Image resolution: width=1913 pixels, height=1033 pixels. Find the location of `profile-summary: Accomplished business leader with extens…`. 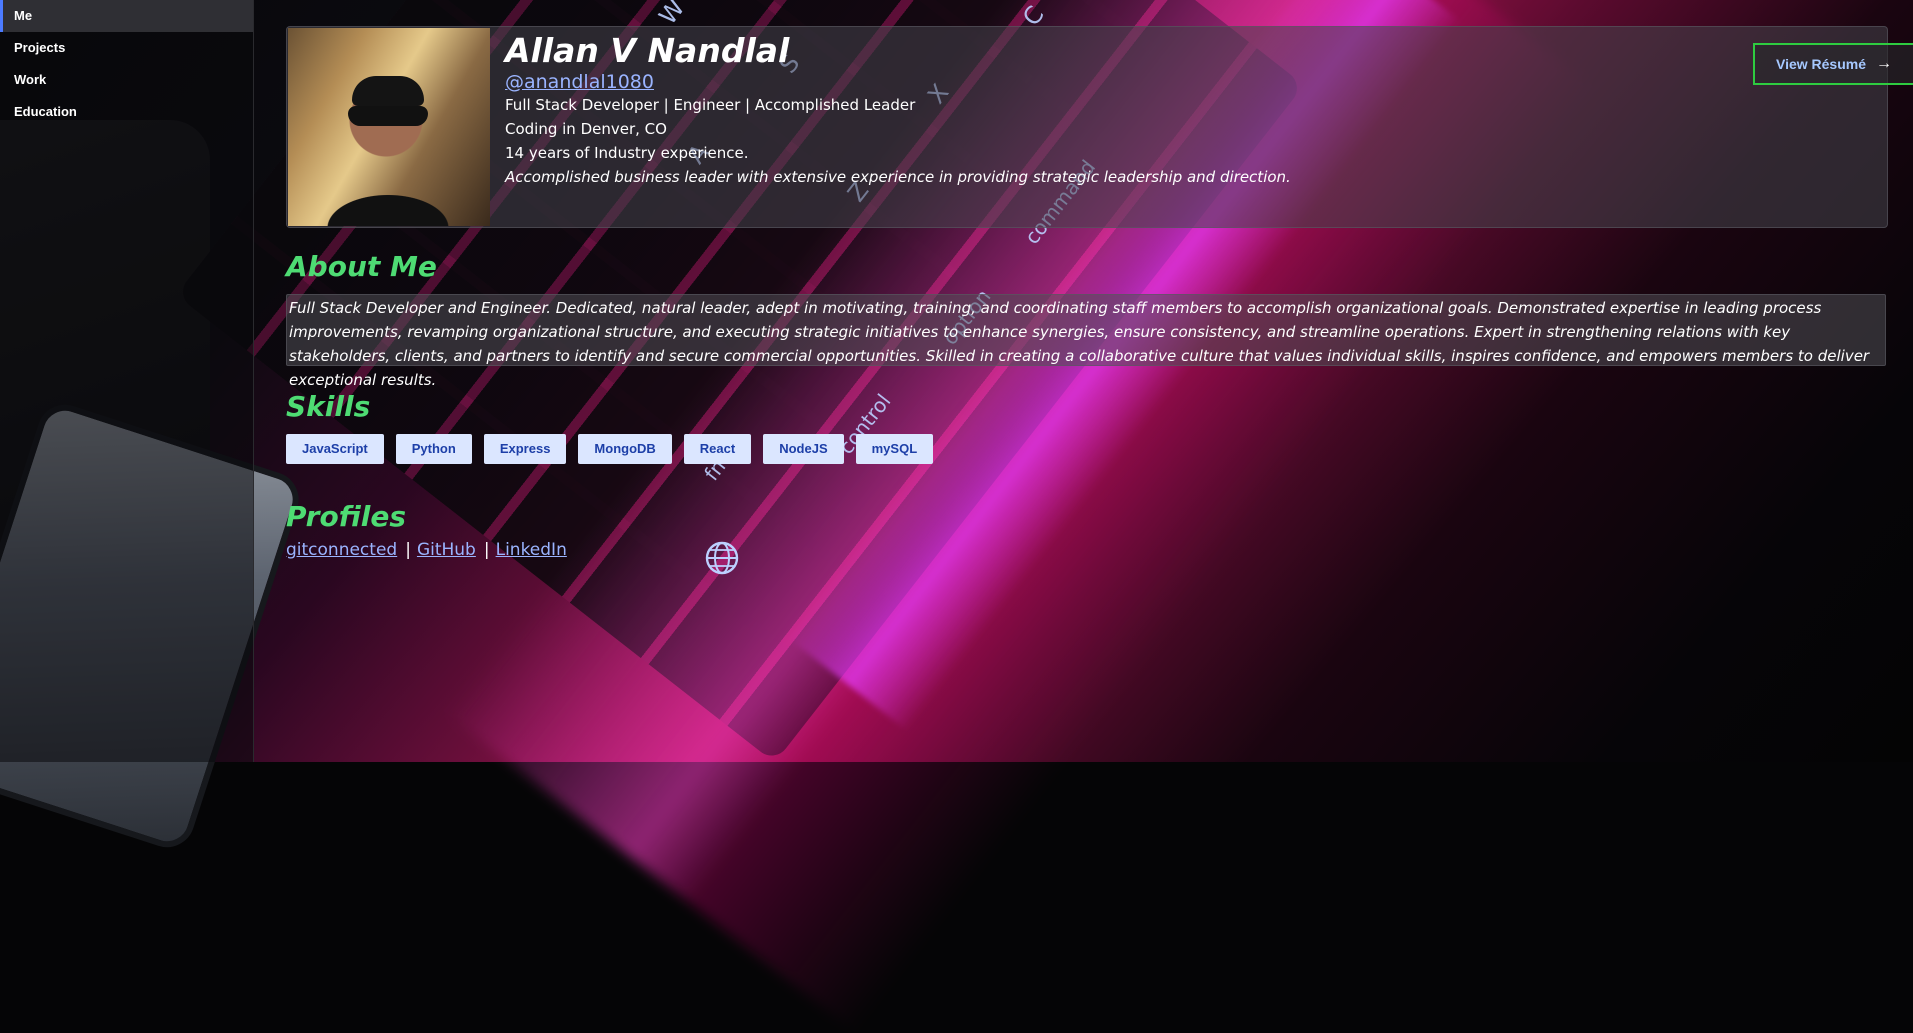

profile-summary: Accomplished business leader with extens… is located at coordinates (898, 177).